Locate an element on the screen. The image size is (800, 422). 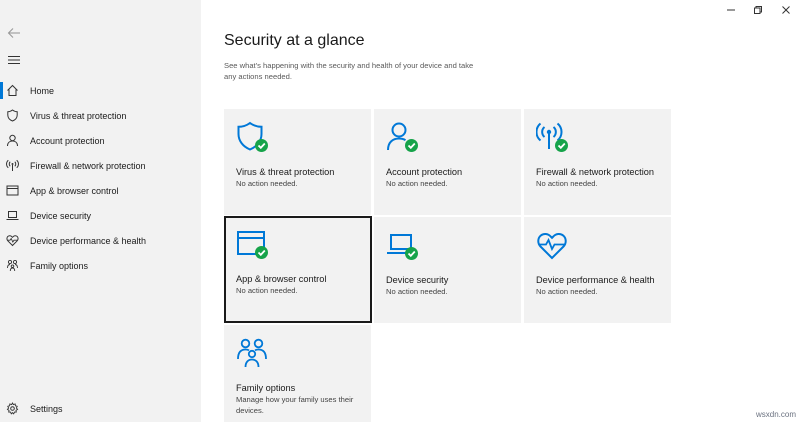
laptop-check-icon is located at coordinates (402, 247).